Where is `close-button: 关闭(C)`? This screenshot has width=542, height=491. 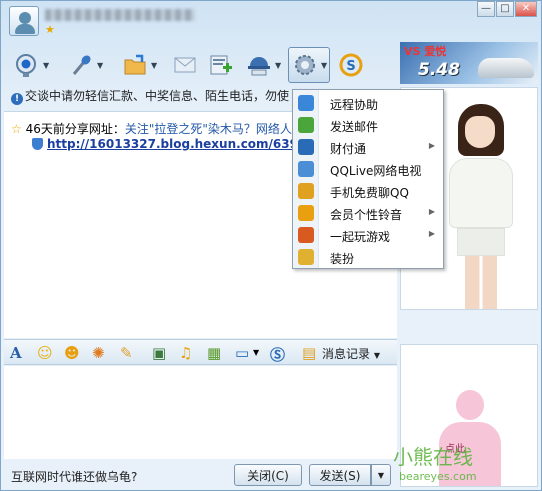
close-button: 关闭(C) is located at coordinates (268, 475).